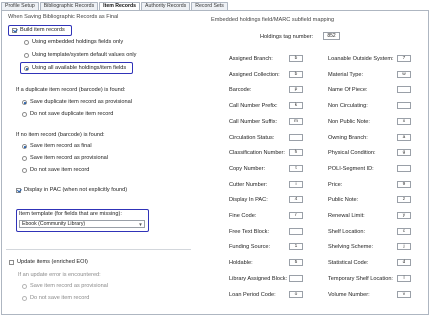 The width and height of the screenshot is (430, 317). What do you see at coordinates (72, 114) in the screenshot?
I see `radio-dup-nosave-label: Do not save duplicate item record` at bounding box center [72, 114].